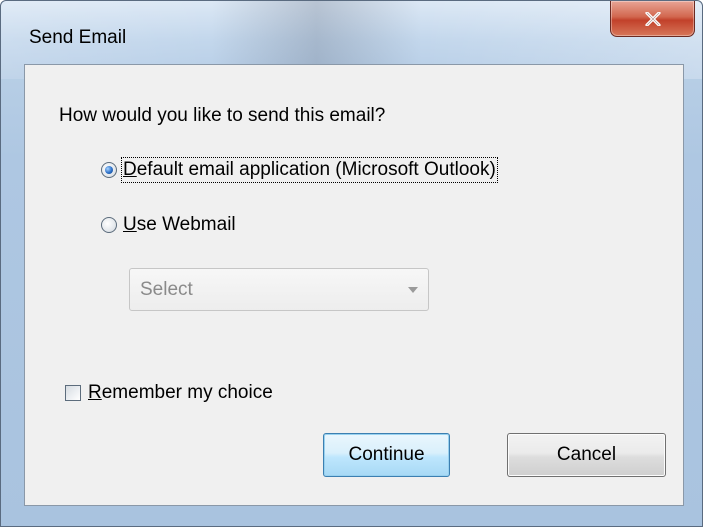 This screenshot has height=527, width=703. I want to click on chevron-down-icon, so click(413, 289).